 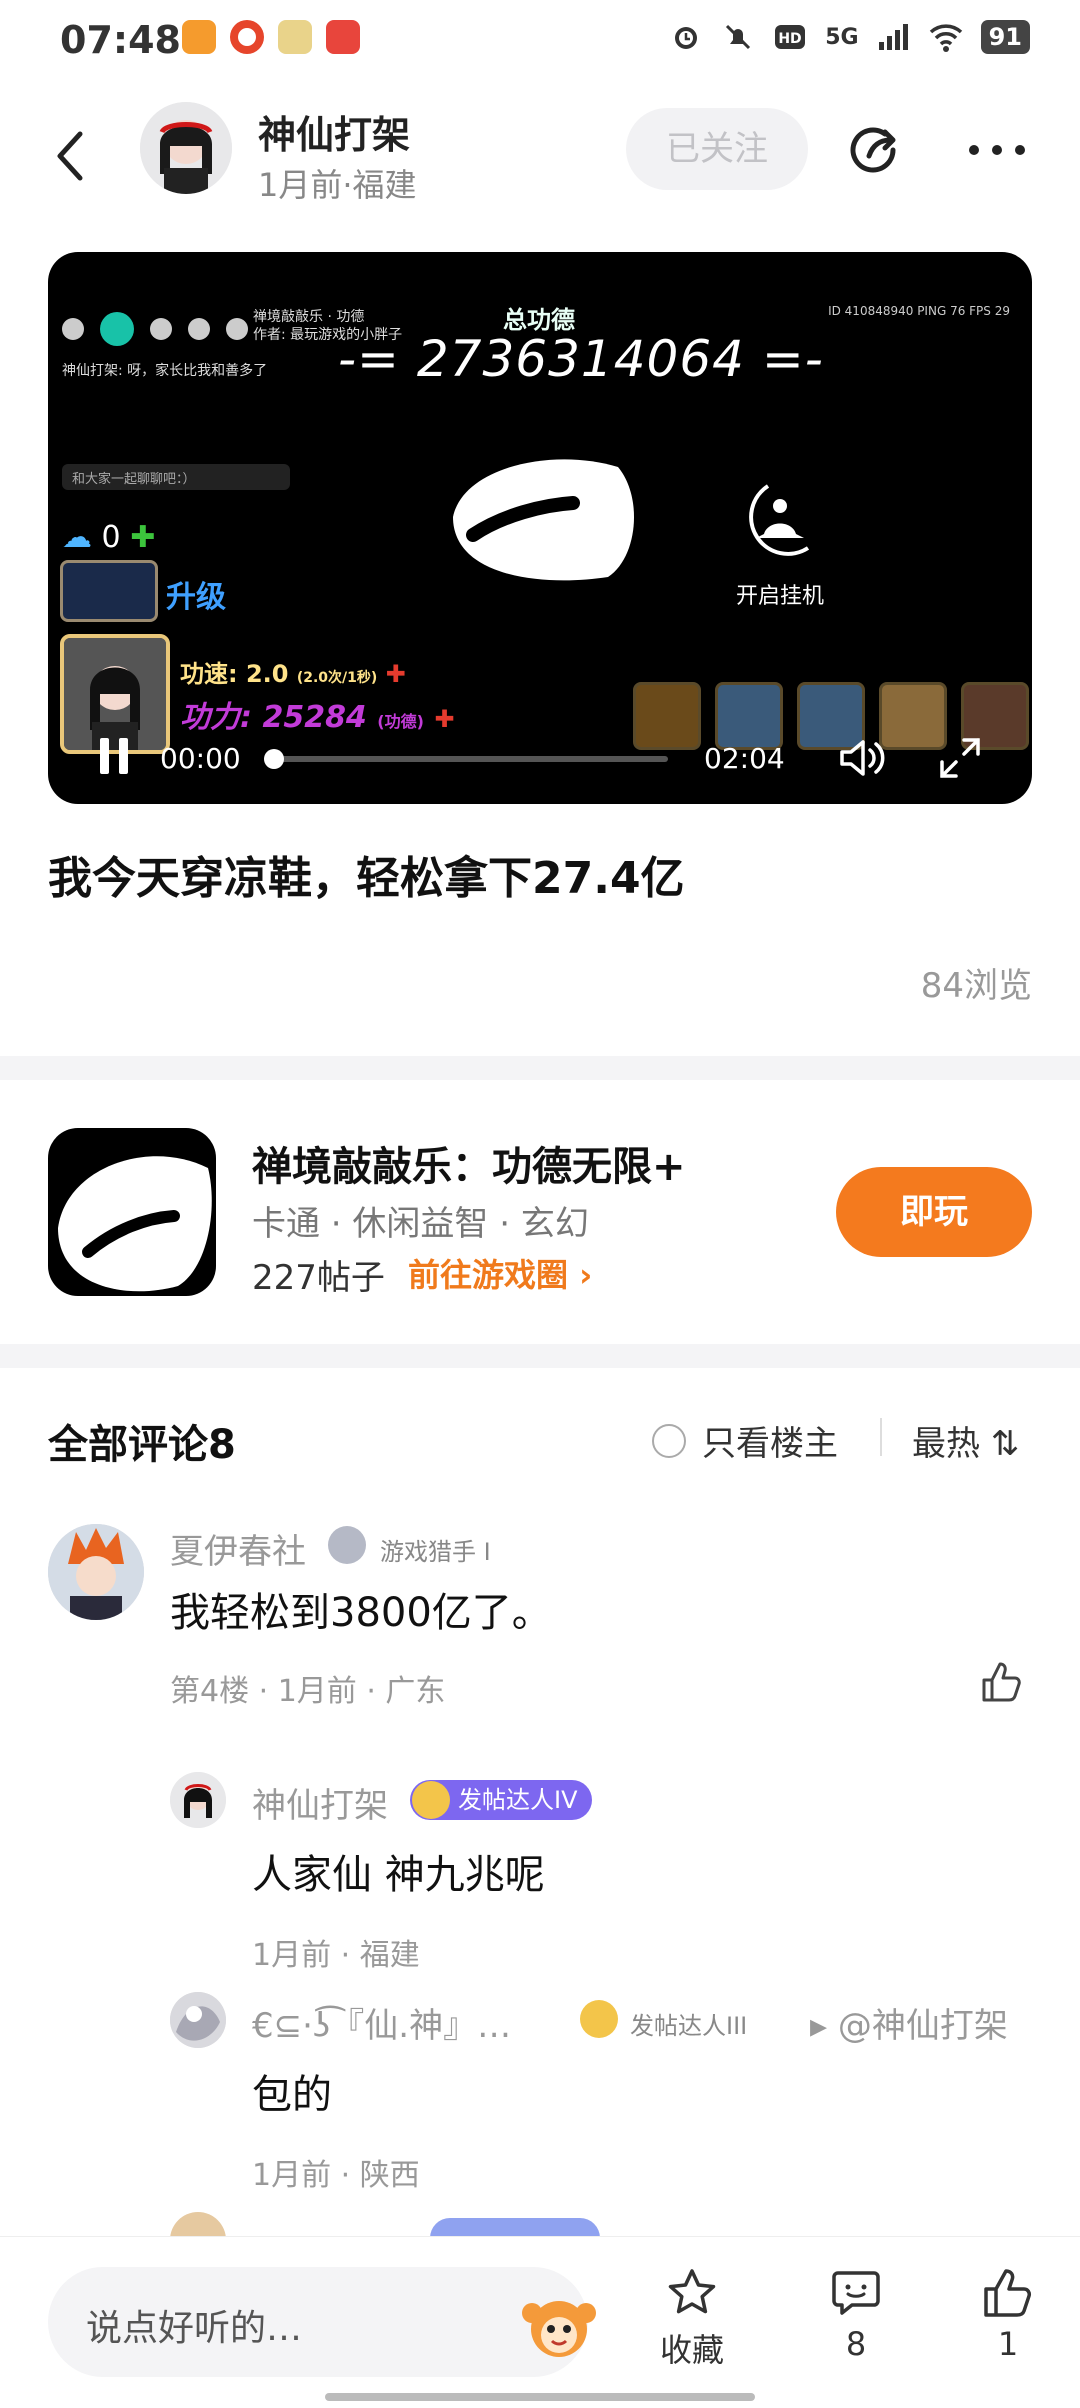 What do you see at coordinates (544, 520) in the screenshot?
I see `wooden-fish-icon` at bounding box center [544, 520].